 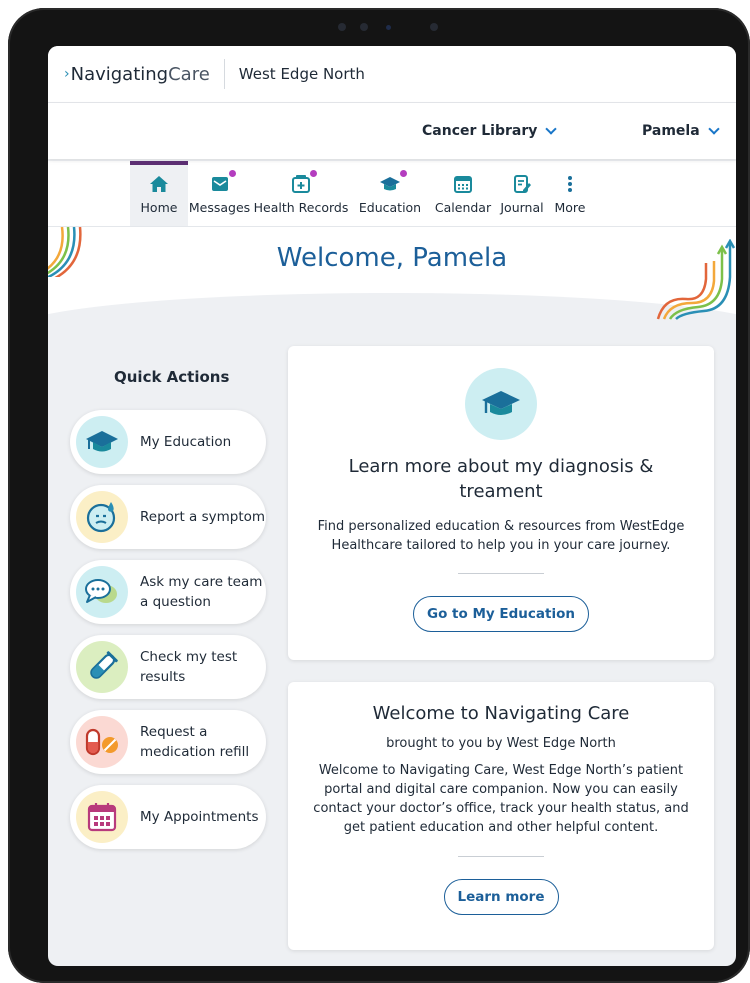 What do you see at coordinates (390, 207) in the screenshot?
I see `tab-label: Education` at bounding box center [390, 207].